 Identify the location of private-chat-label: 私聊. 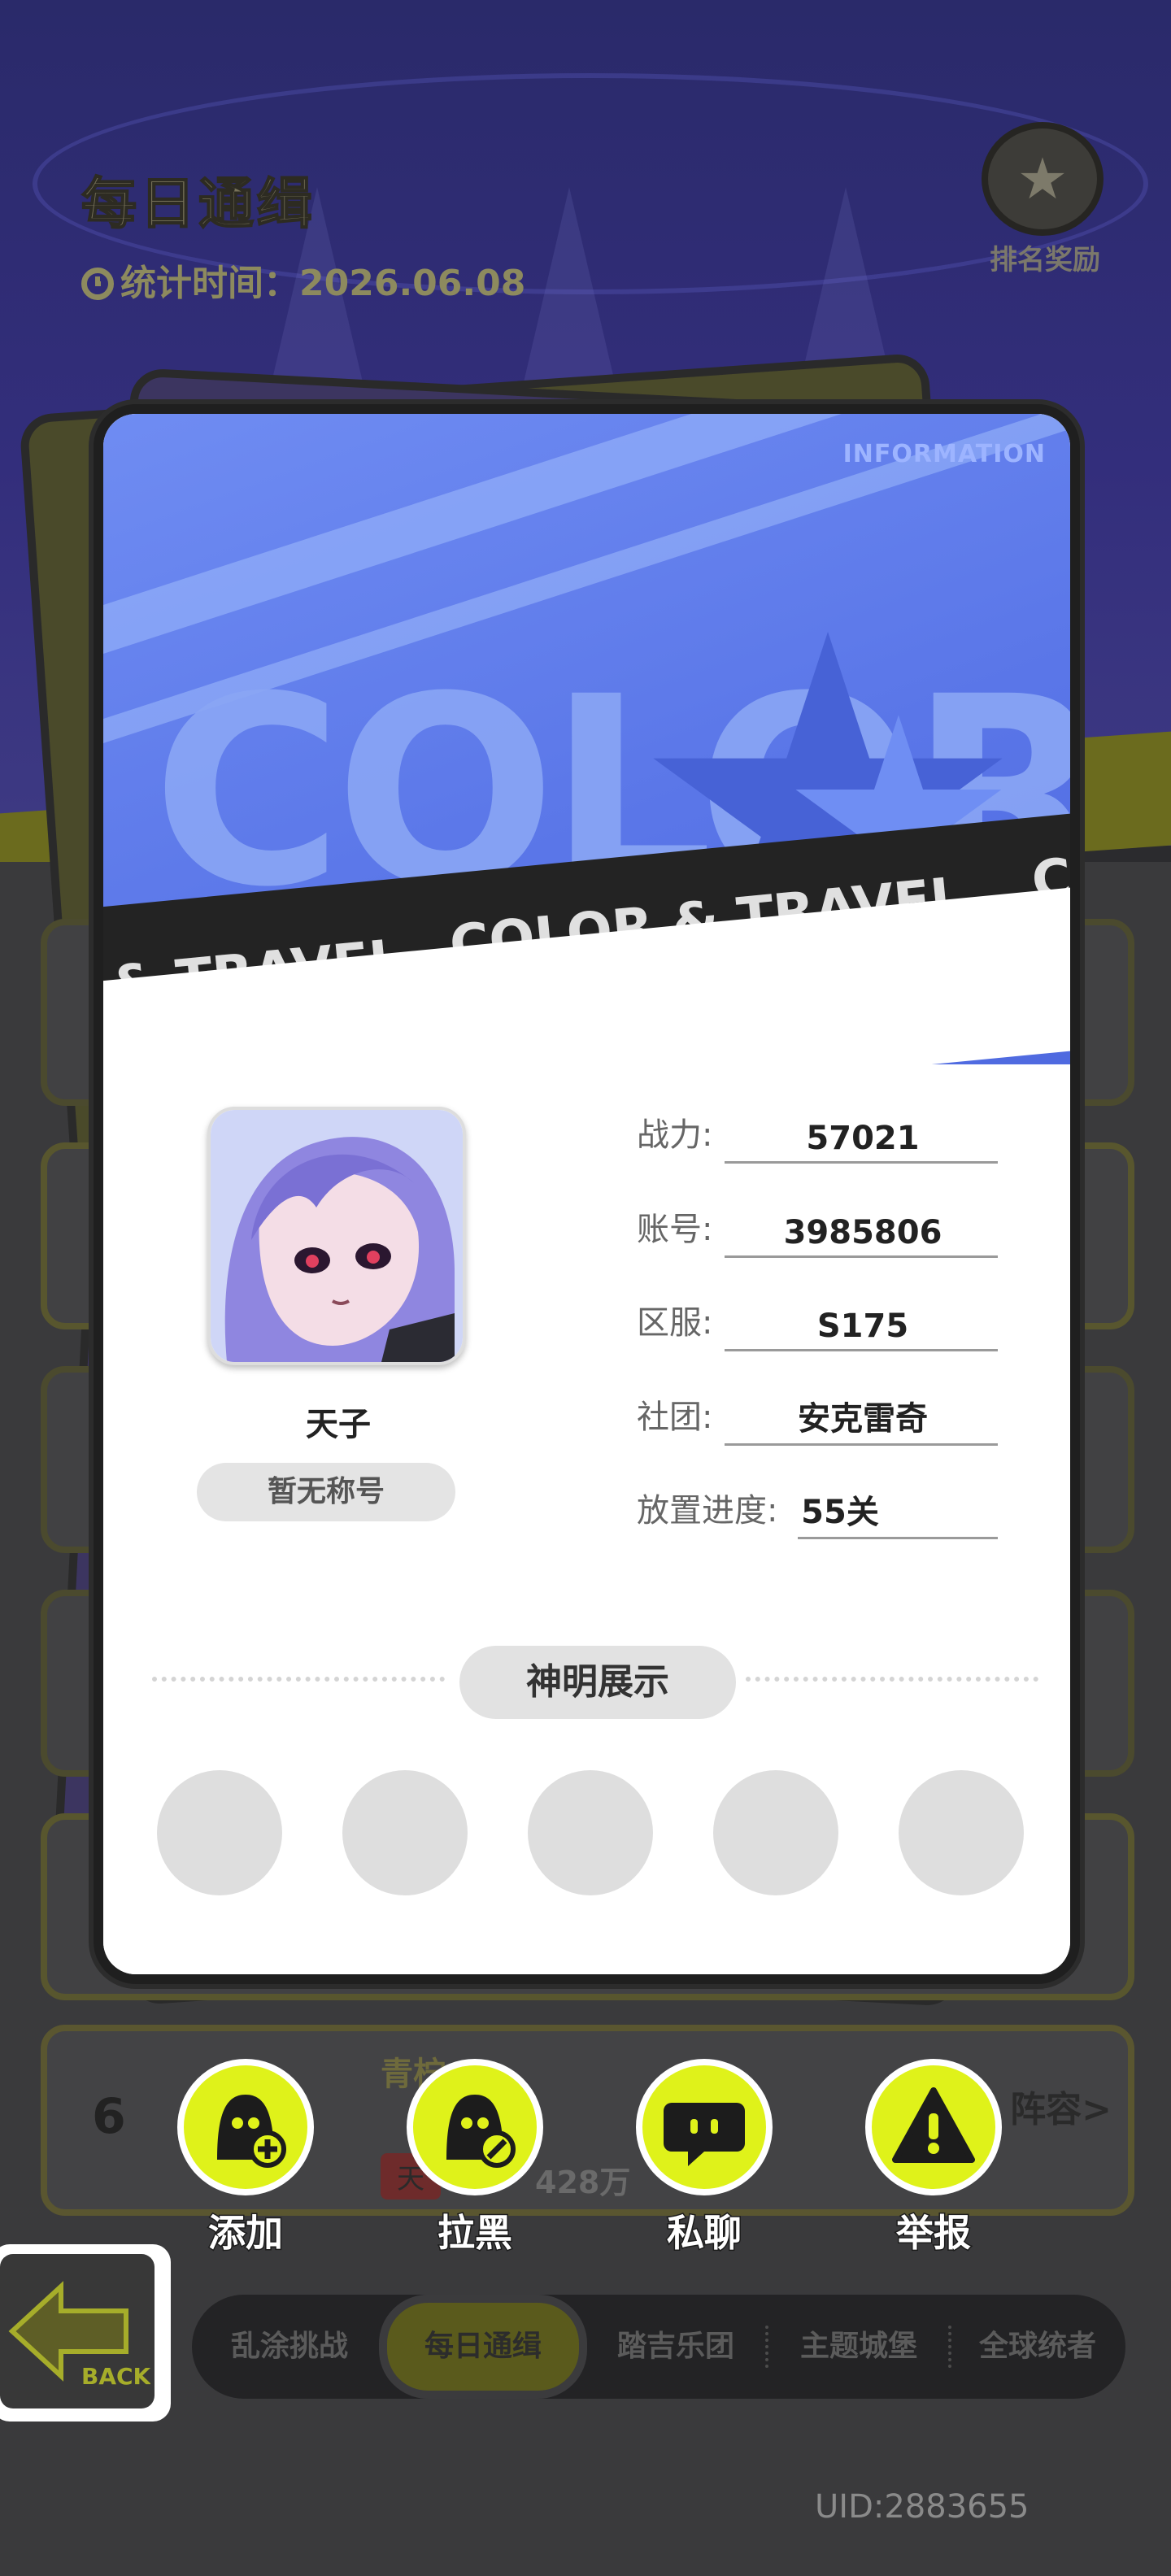
(705, 2233).